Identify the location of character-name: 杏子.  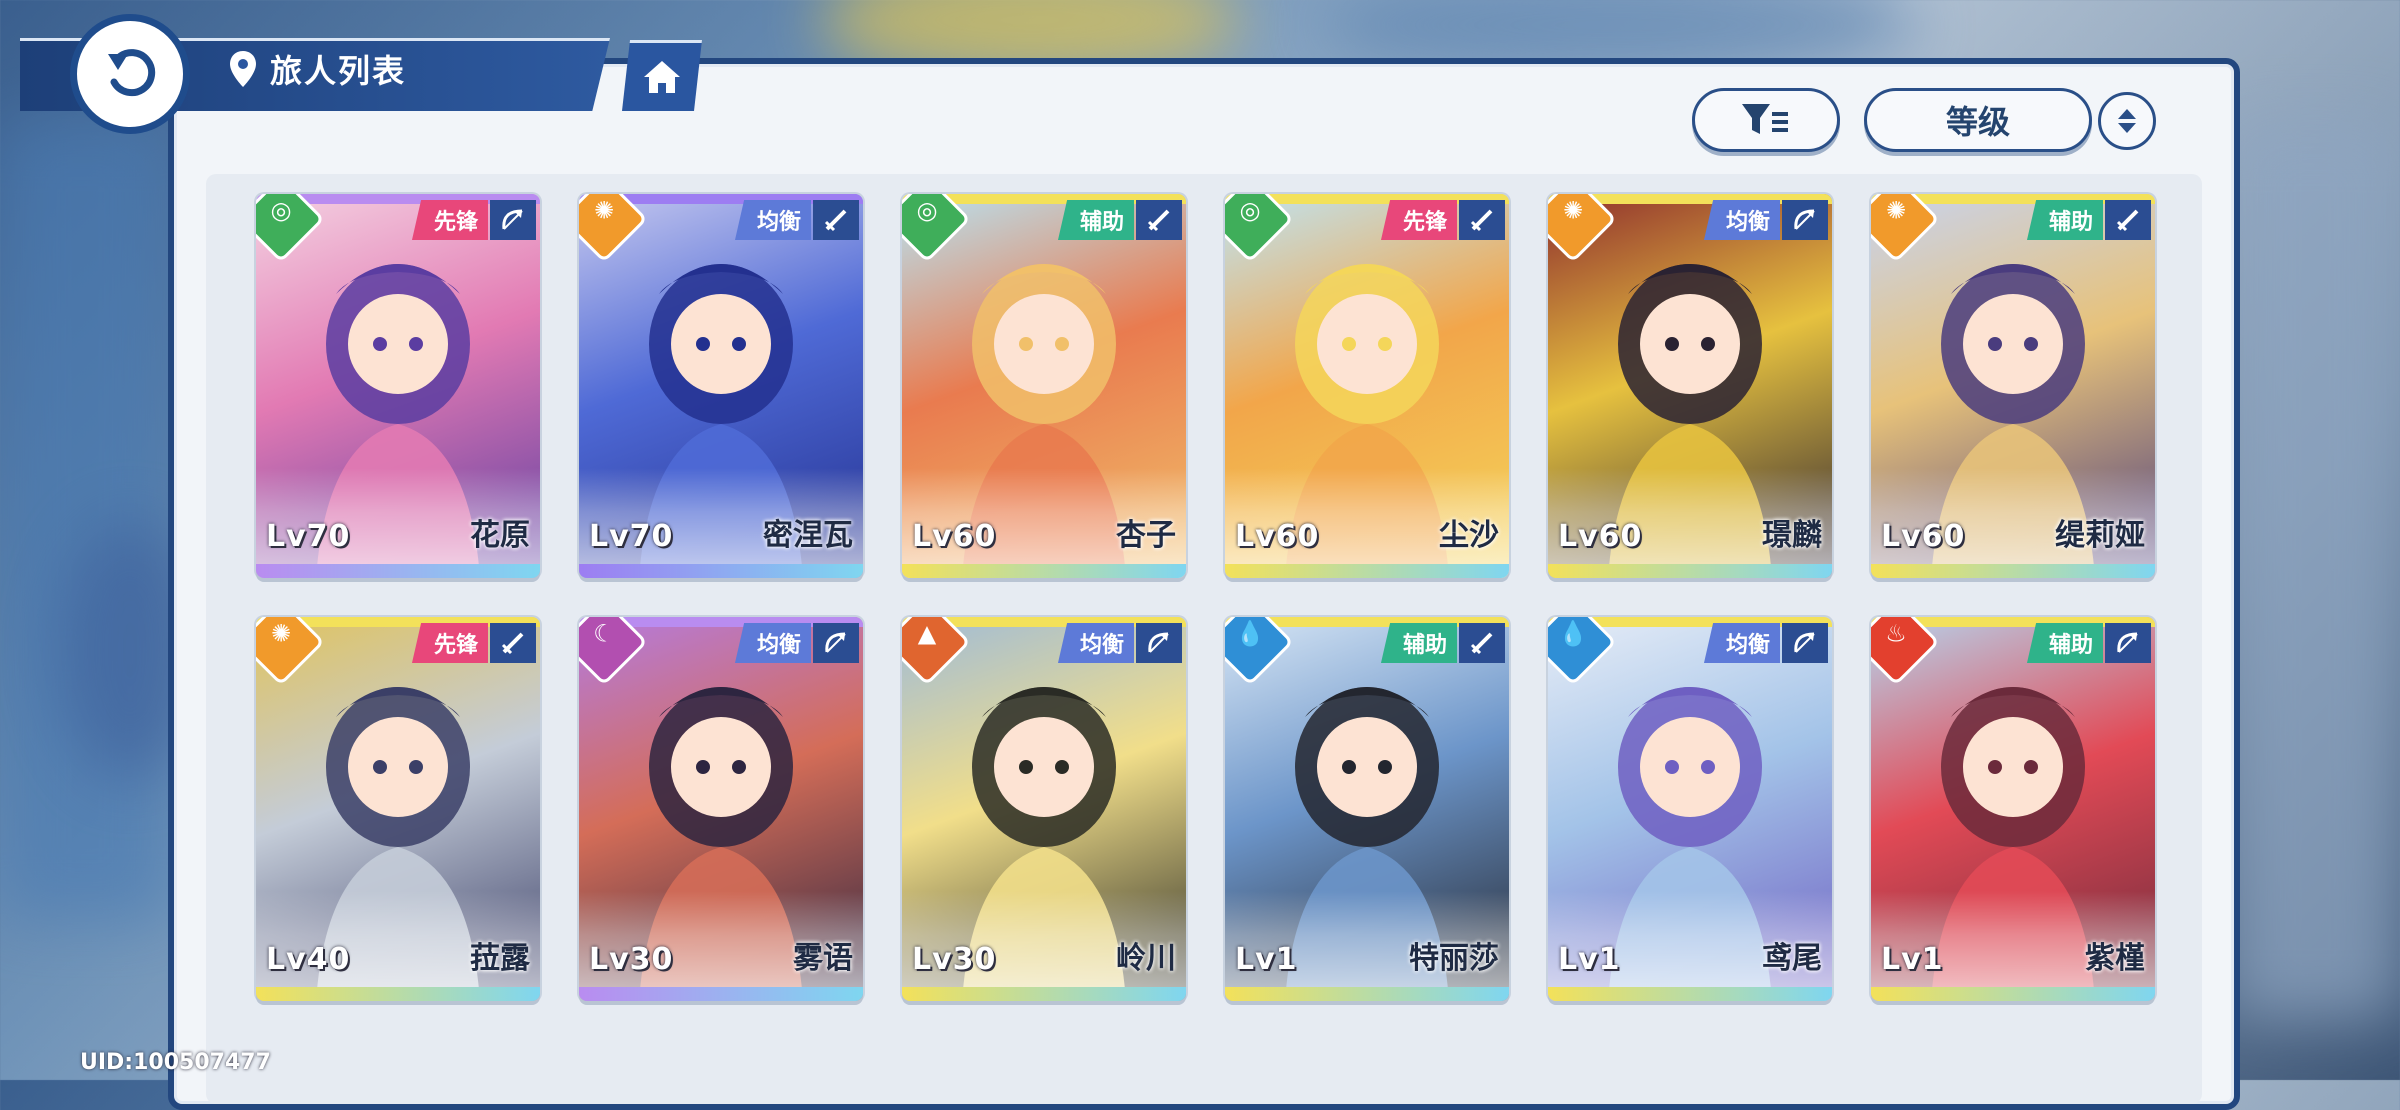
(1146, 535).